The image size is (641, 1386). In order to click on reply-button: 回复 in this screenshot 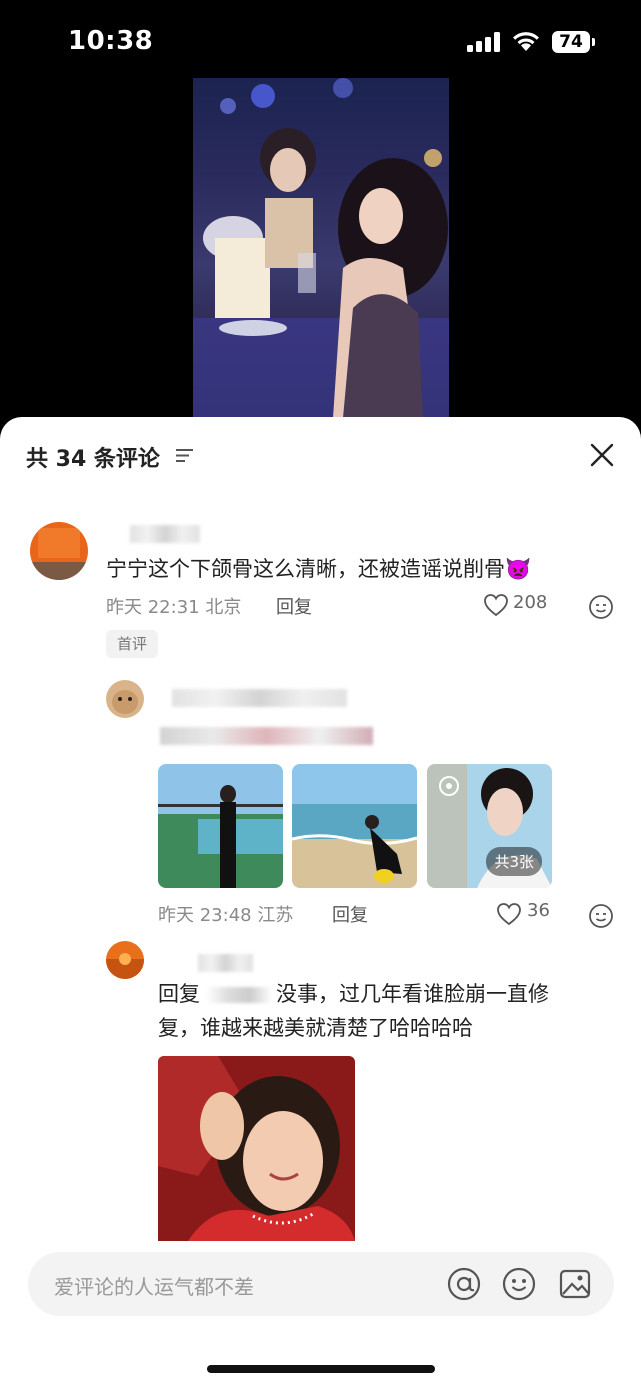, I will do `click(294, 606)`.